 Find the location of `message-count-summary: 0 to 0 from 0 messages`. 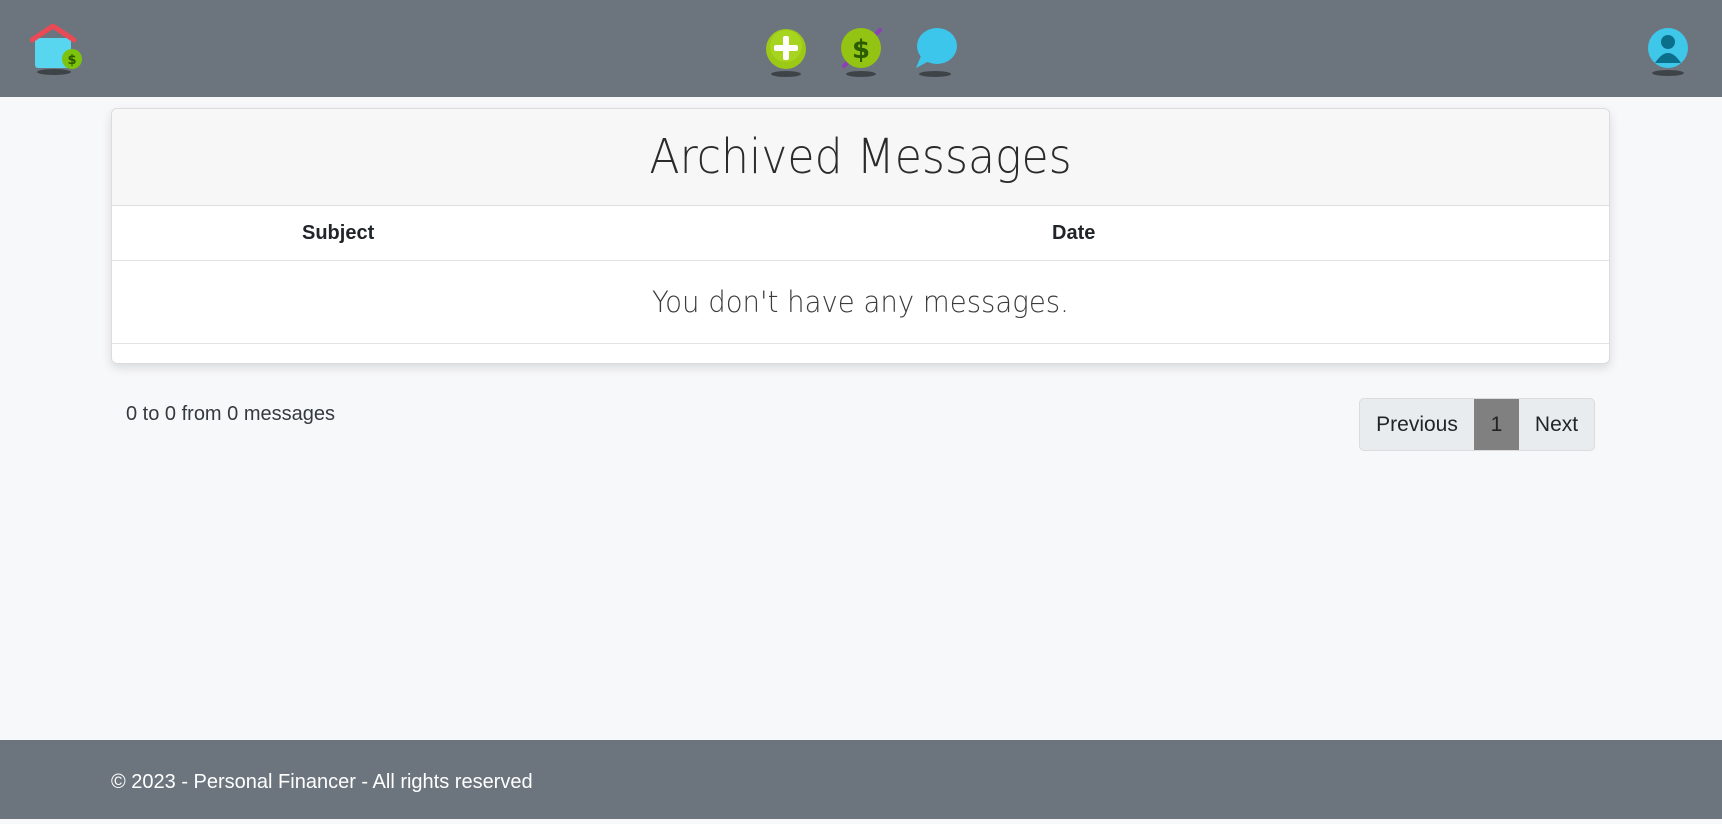

message-count-summary: 0 to 0 from 0 messages is located at coordinates (230, 414).